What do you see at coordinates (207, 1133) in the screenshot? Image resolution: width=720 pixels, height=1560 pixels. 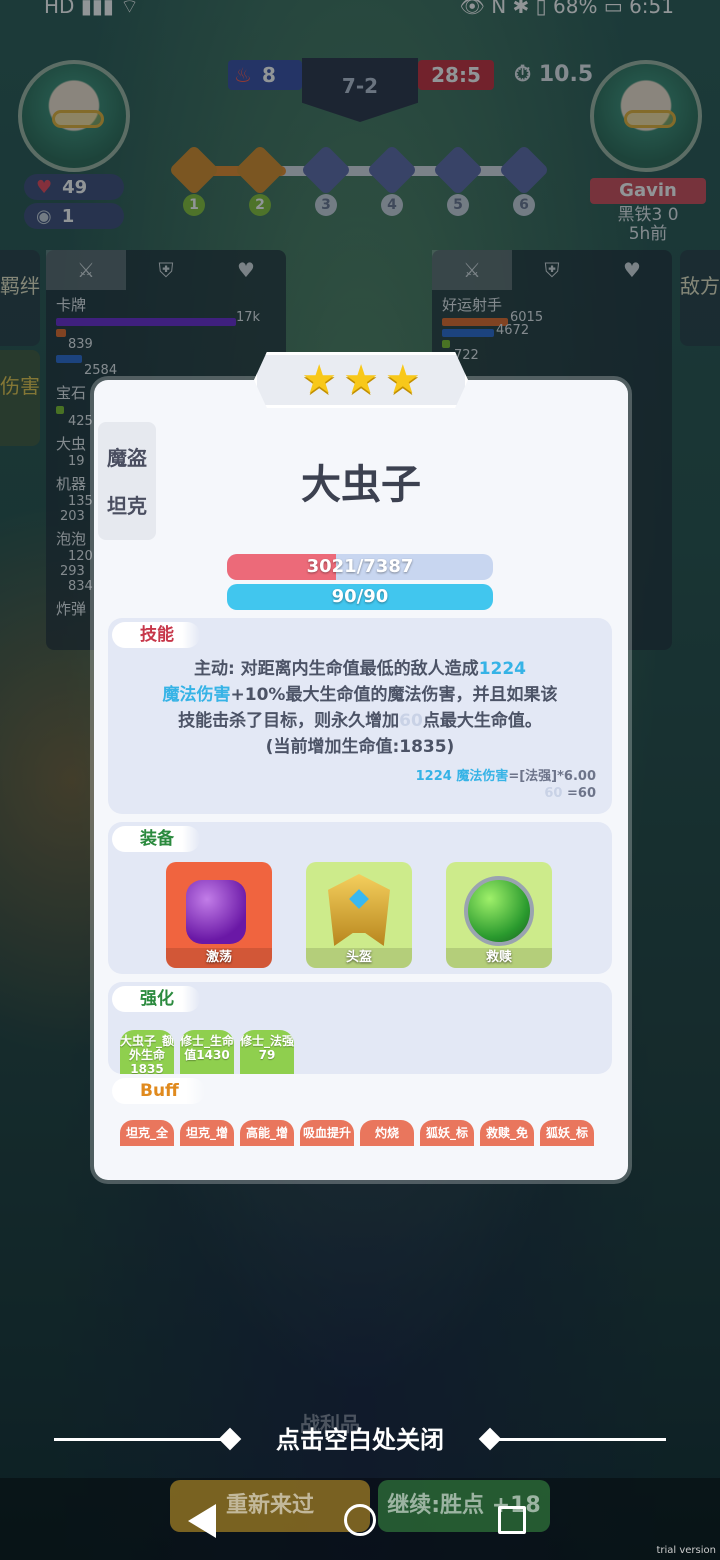 I see `buff-item: 坦克_增` at bounding box center [207, 1133].